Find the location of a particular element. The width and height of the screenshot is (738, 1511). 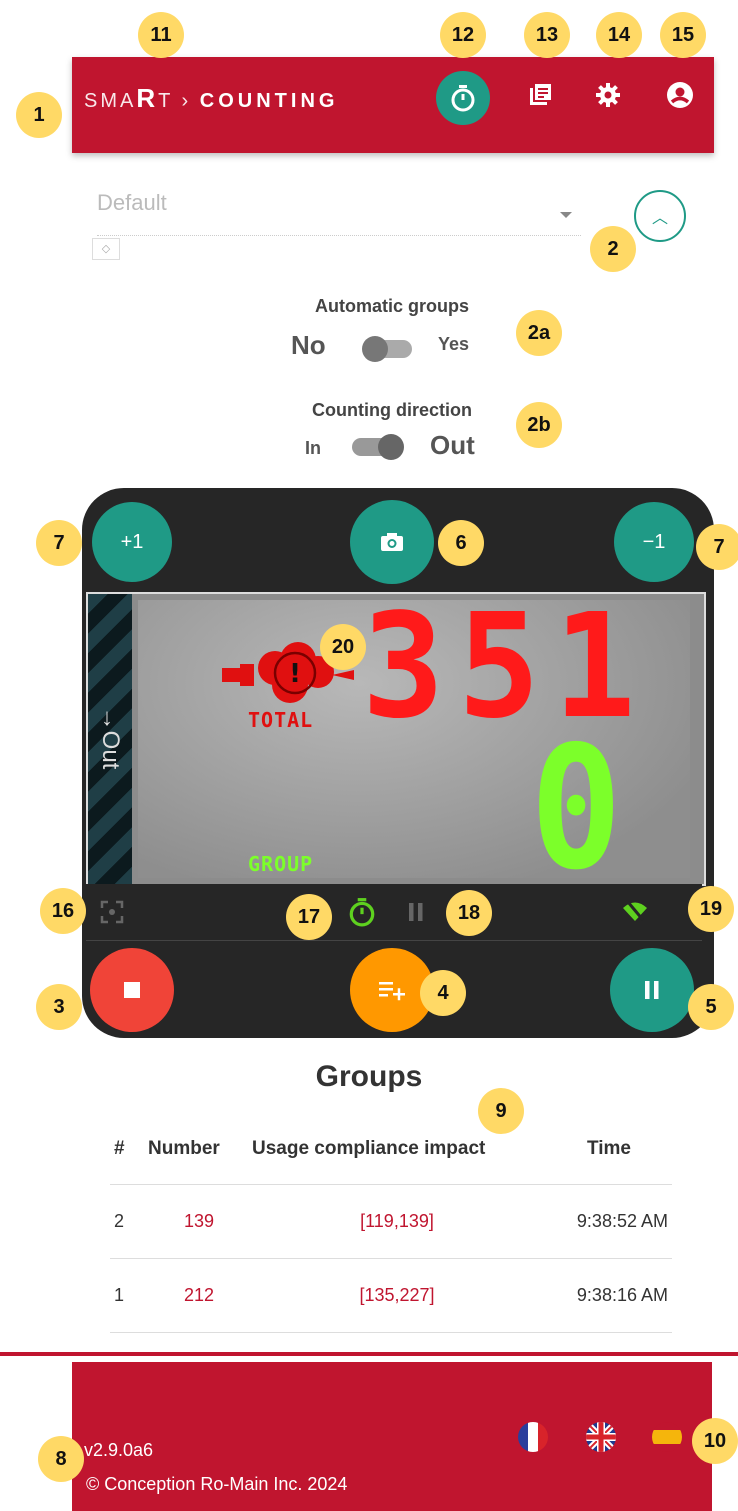

counting-direction-toggle is located at coordinates (379, 447).